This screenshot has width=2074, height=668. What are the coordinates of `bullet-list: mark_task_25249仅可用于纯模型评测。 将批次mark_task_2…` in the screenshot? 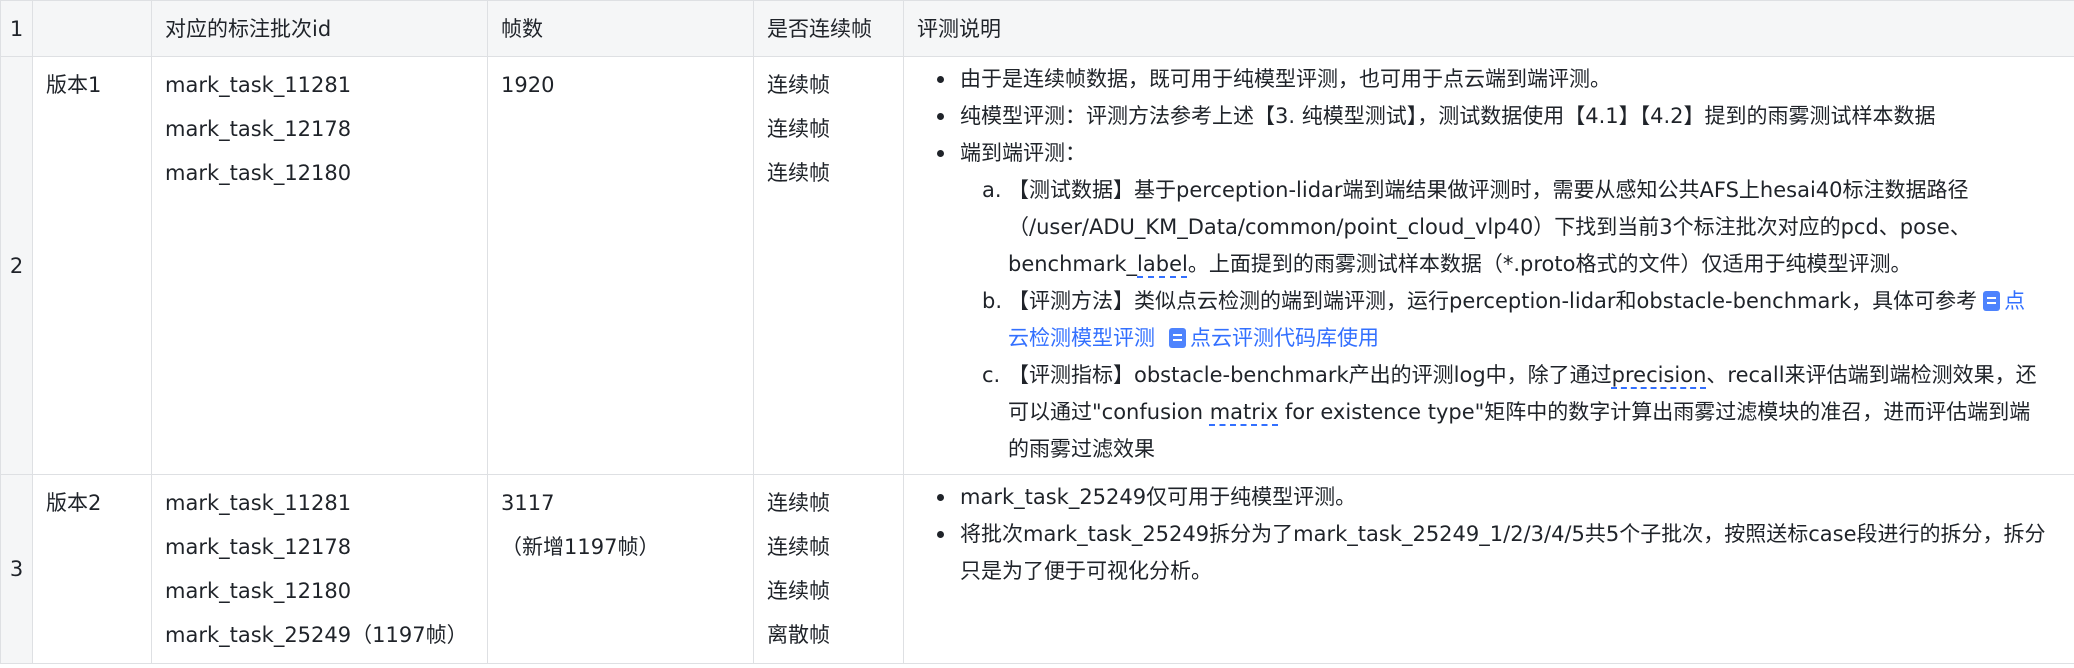 It's located at (1489, 534).